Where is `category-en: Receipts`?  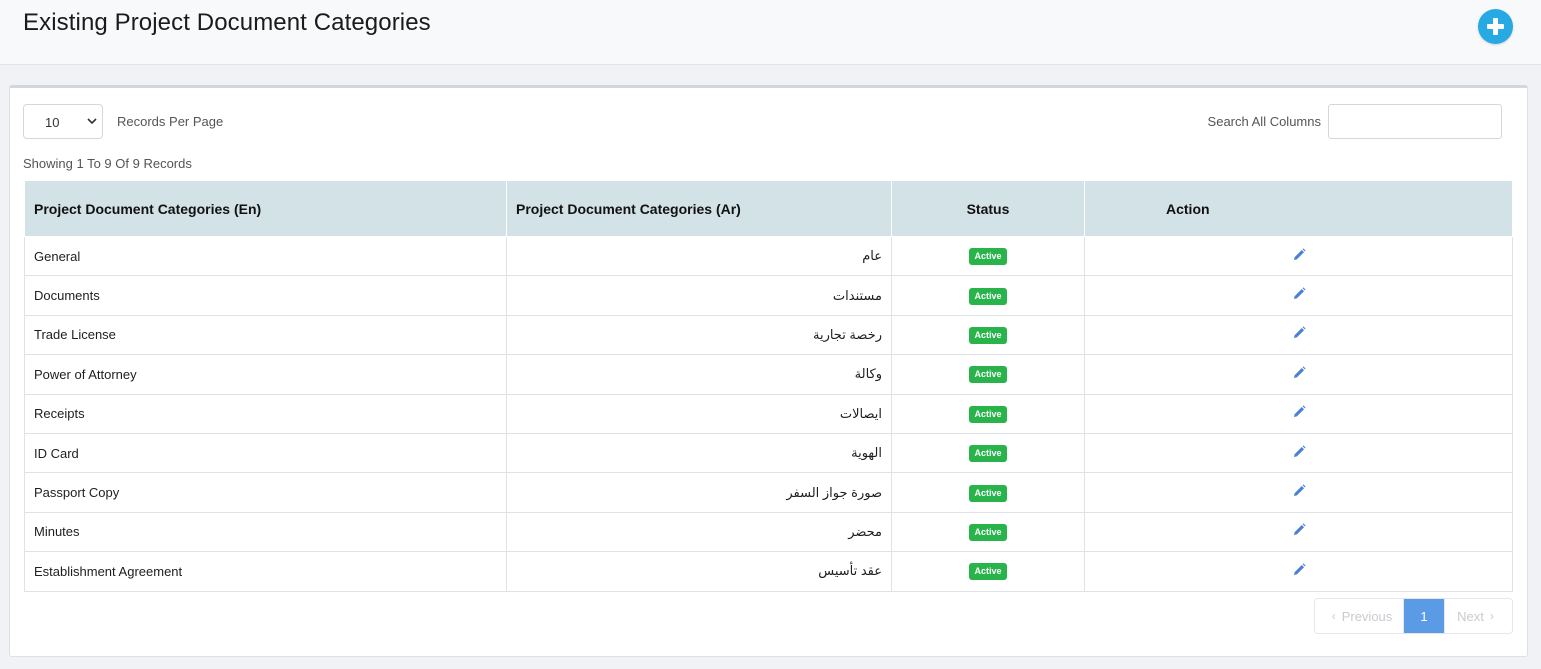
category-en: Receipts is located at coordinates (59, 414).